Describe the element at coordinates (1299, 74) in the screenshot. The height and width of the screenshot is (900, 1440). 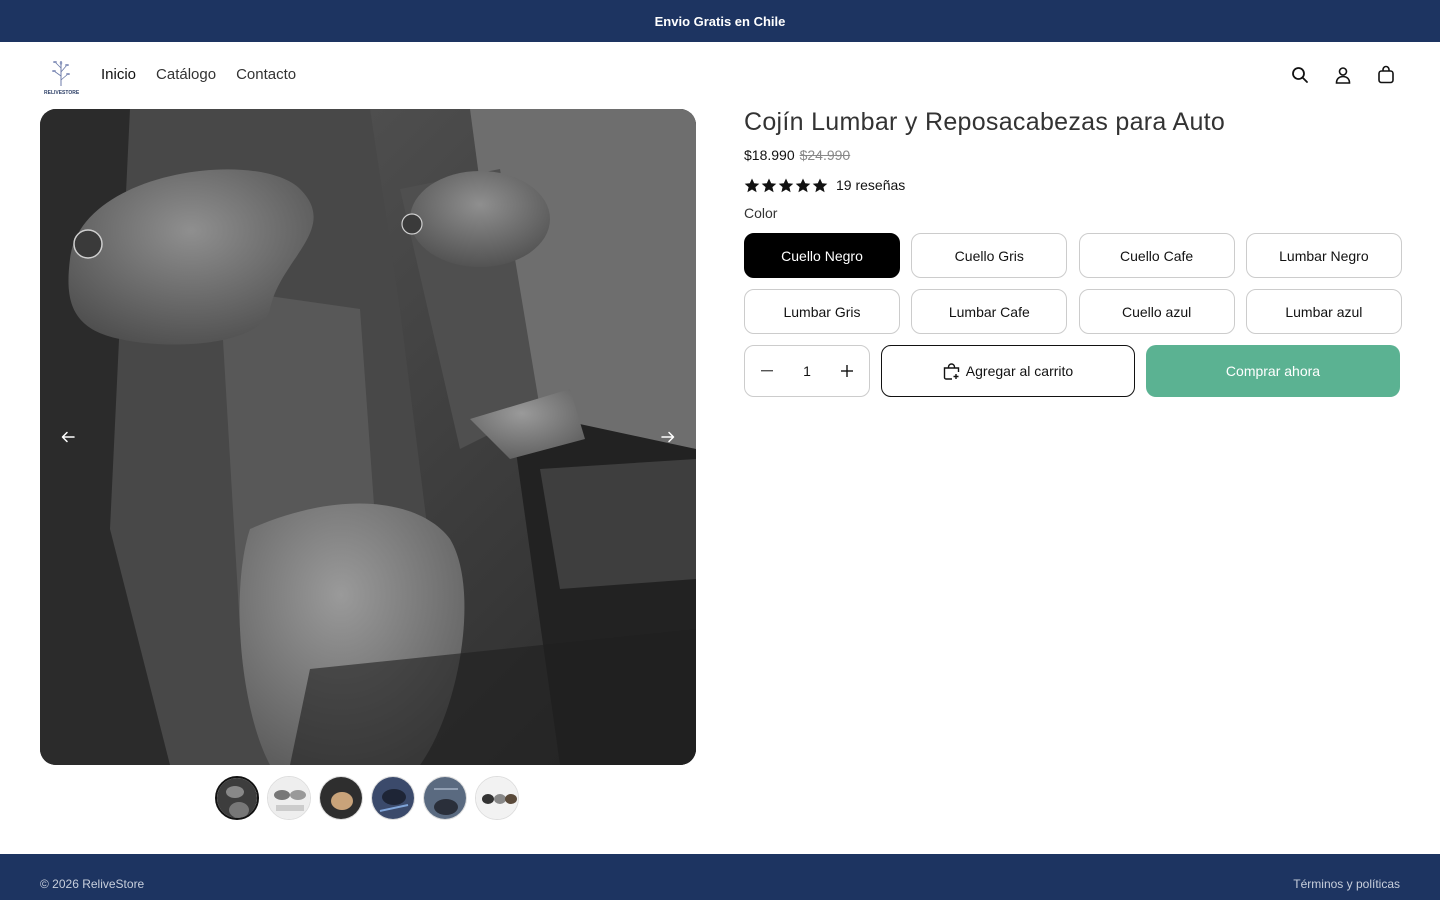
I see `search-icon` at that location.